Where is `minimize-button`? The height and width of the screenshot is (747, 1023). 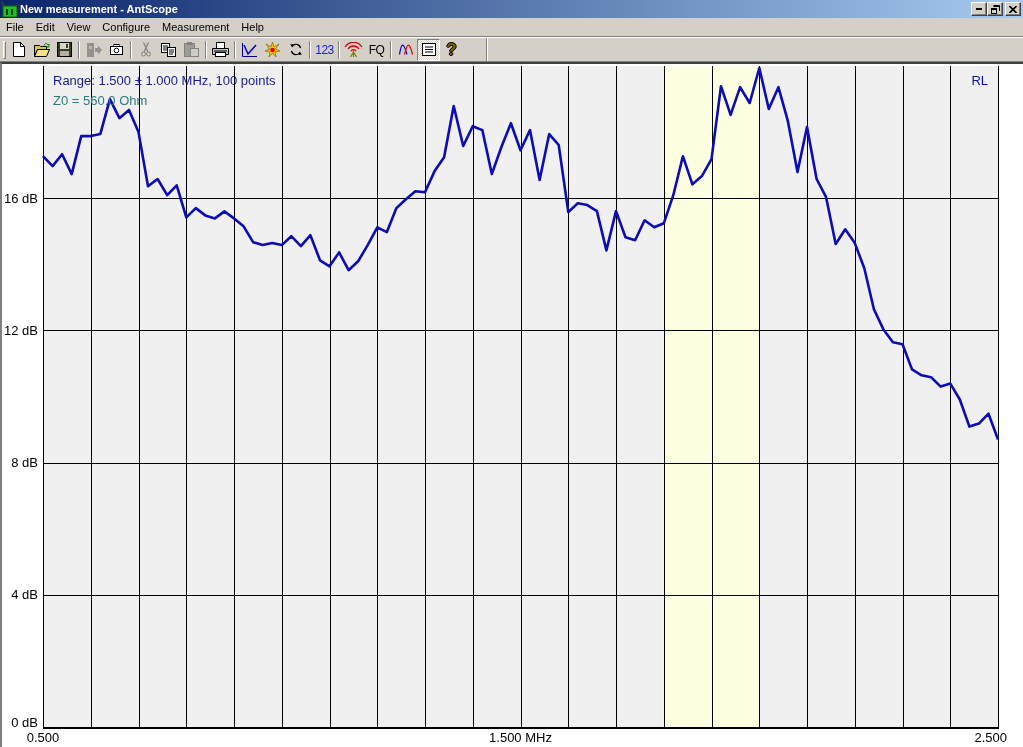
minimize-button is located at coordinates (979, 9).